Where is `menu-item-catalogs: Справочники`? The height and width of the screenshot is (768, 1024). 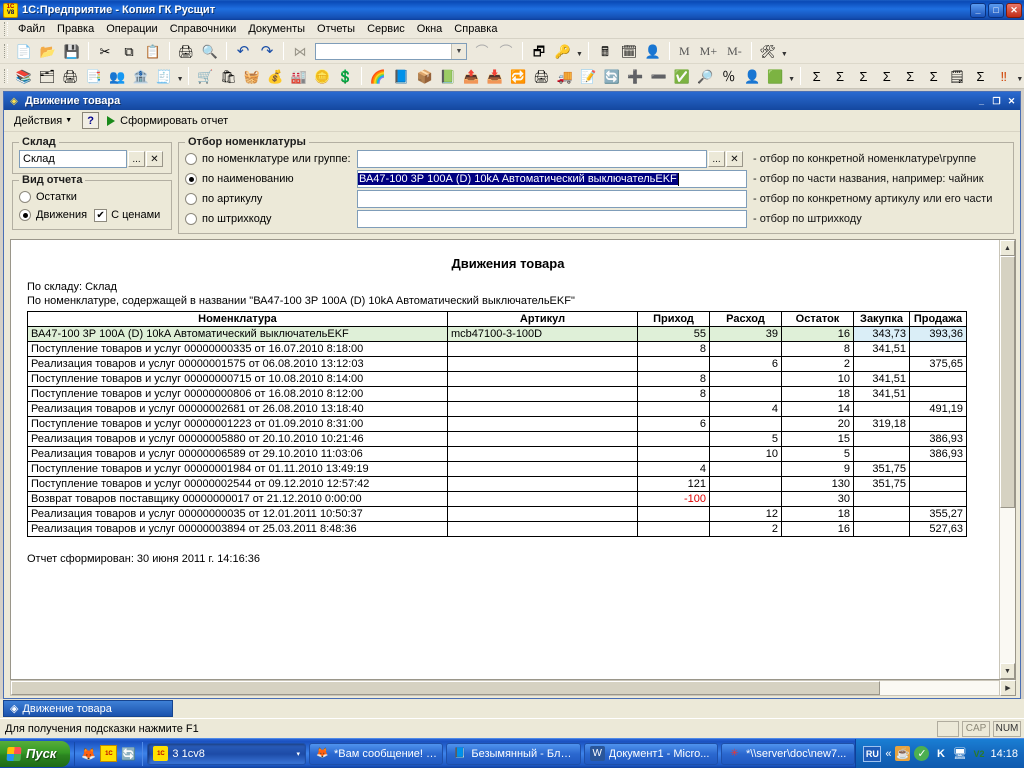
menu-item-catalogs: Справочники is located at coordinates (203, 29).